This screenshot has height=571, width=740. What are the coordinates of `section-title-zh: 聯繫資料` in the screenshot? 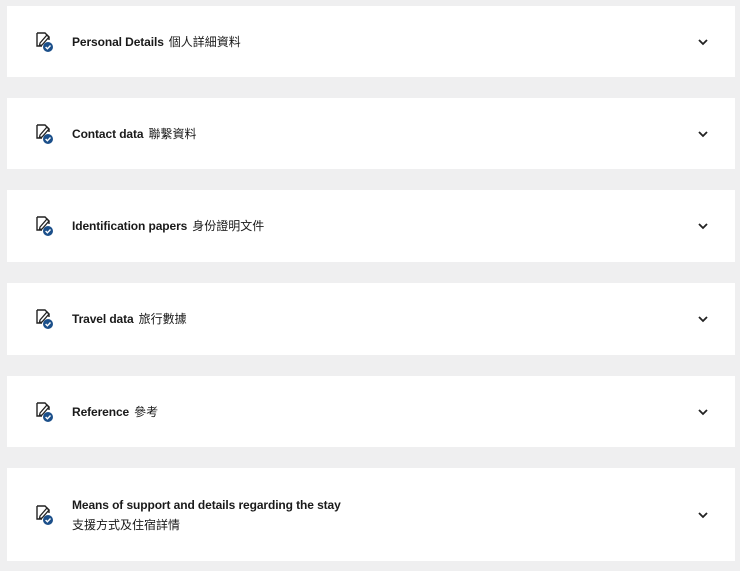 It's located at (172, 133).